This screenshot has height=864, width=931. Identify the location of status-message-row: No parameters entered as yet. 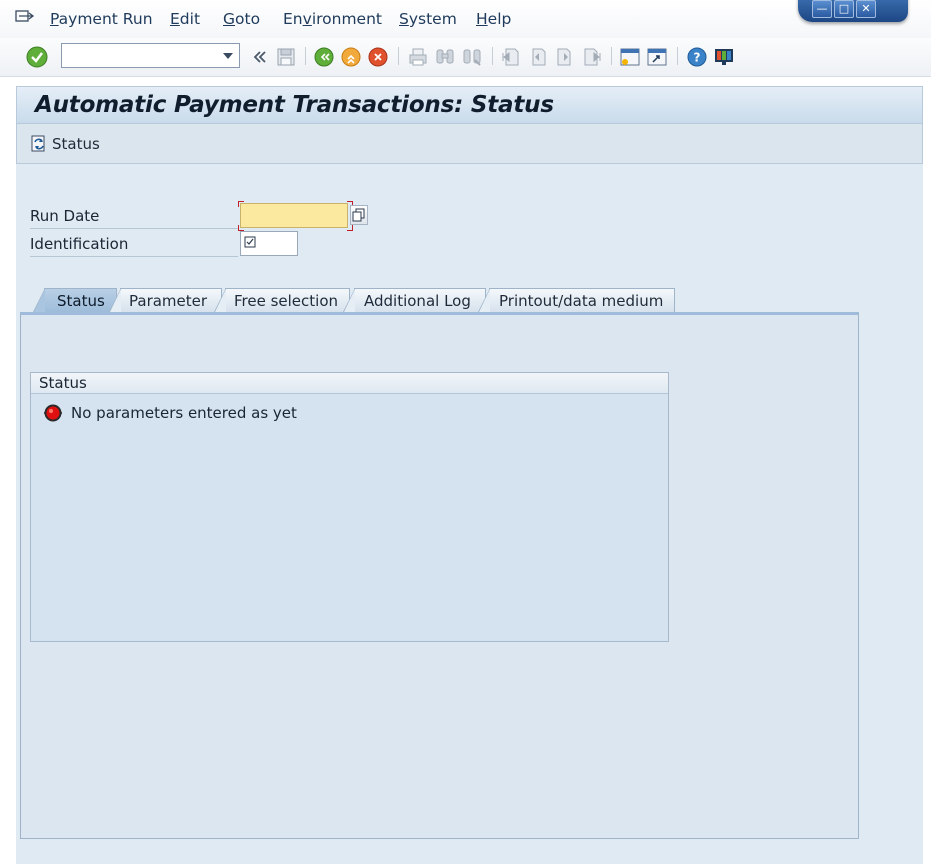
(170, 413).